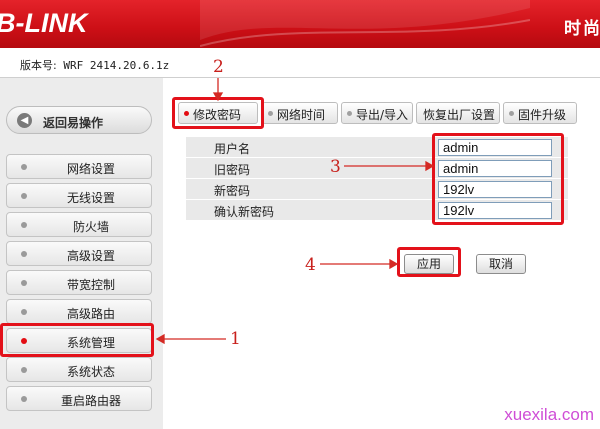 The height and width of the screenshot is (429, 600). Describe the element at coordinates (77, 340) in the screenshot. I see `annotation-box-sidebar` at that location.